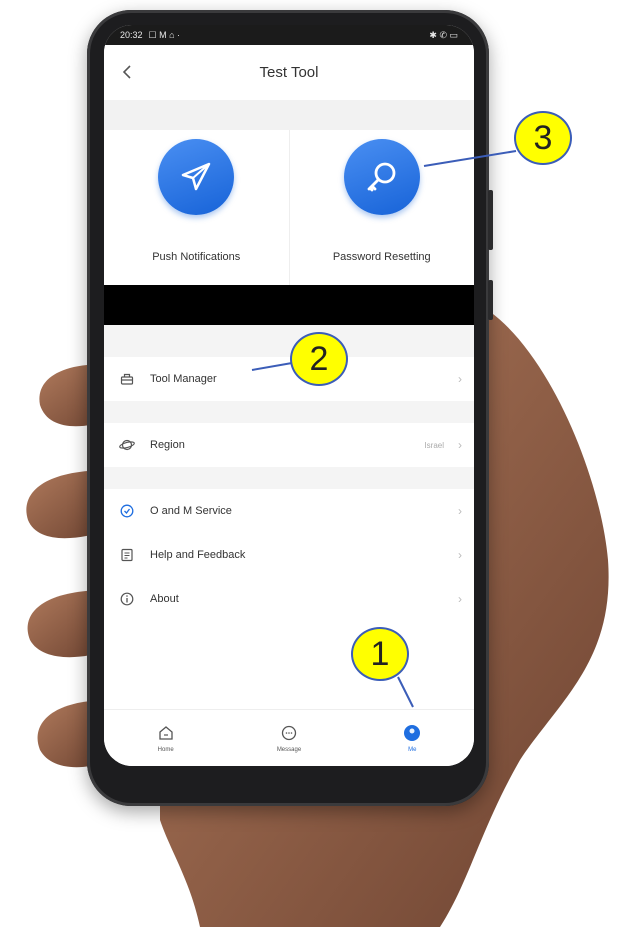 This screenshot has height=927, width=620. I want to click on status-left-icons: ☐ M ⌂ ·, so click(164, 34).